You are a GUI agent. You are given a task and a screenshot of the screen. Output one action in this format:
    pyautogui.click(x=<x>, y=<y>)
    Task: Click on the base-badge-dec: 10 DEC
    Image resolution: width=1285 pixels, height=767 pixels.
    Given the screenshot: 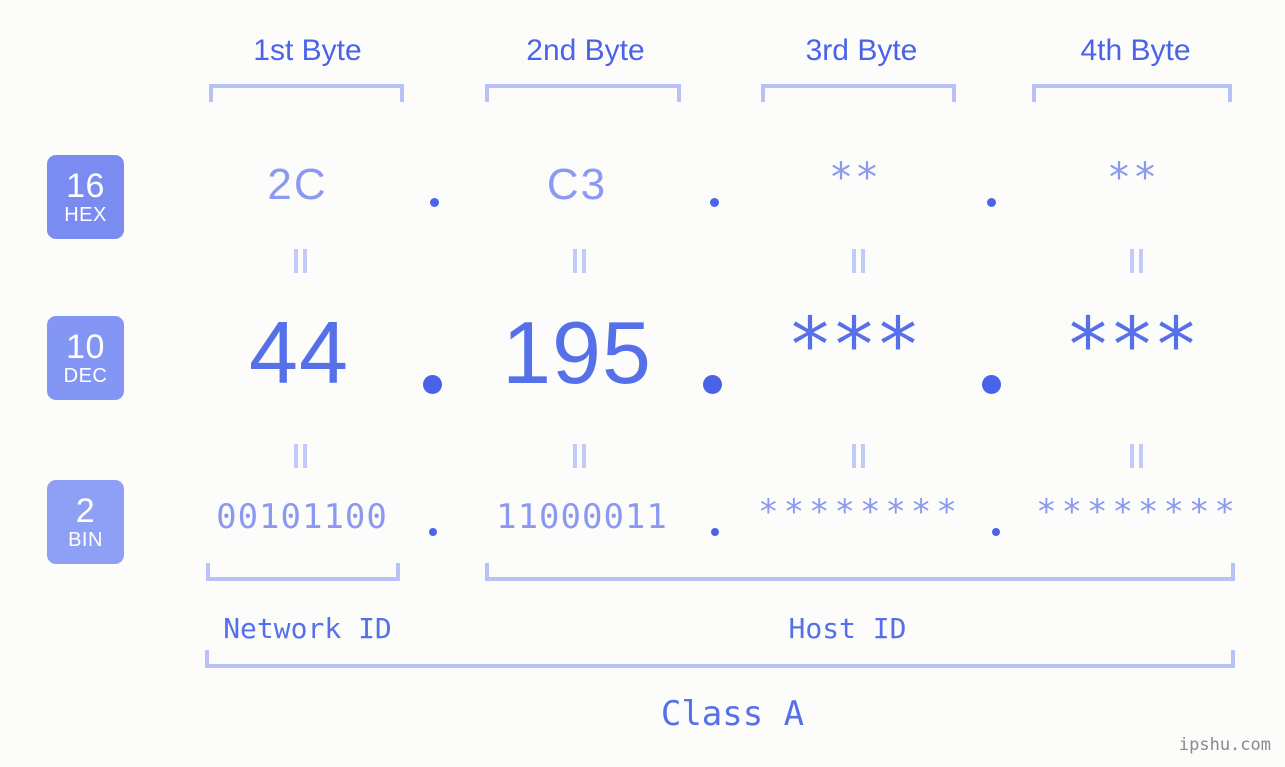 What is the action you would take?
    pyautogui.click(x=85, y=358)
    